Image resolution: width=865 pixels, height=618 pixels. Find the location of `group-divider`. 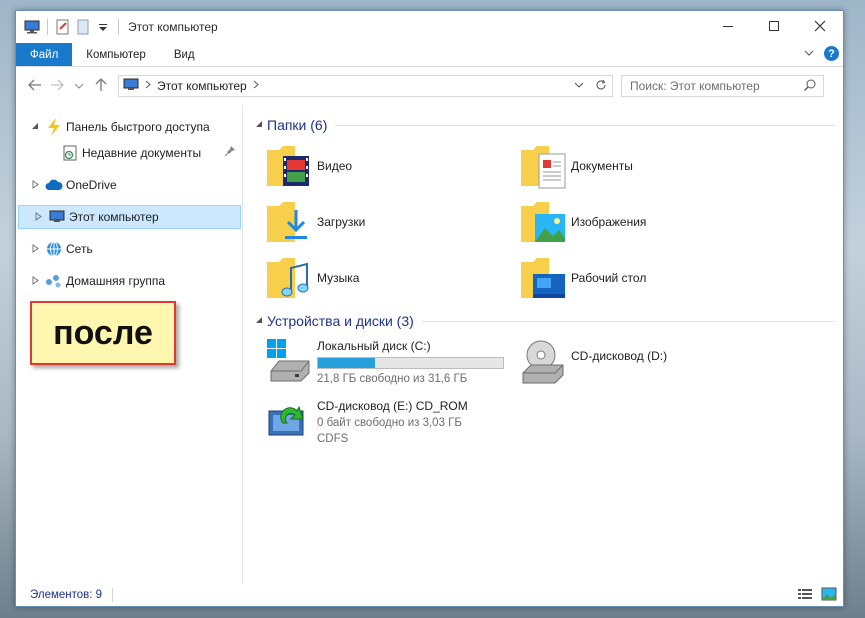

group-divider is located at coordinates (585, 125).